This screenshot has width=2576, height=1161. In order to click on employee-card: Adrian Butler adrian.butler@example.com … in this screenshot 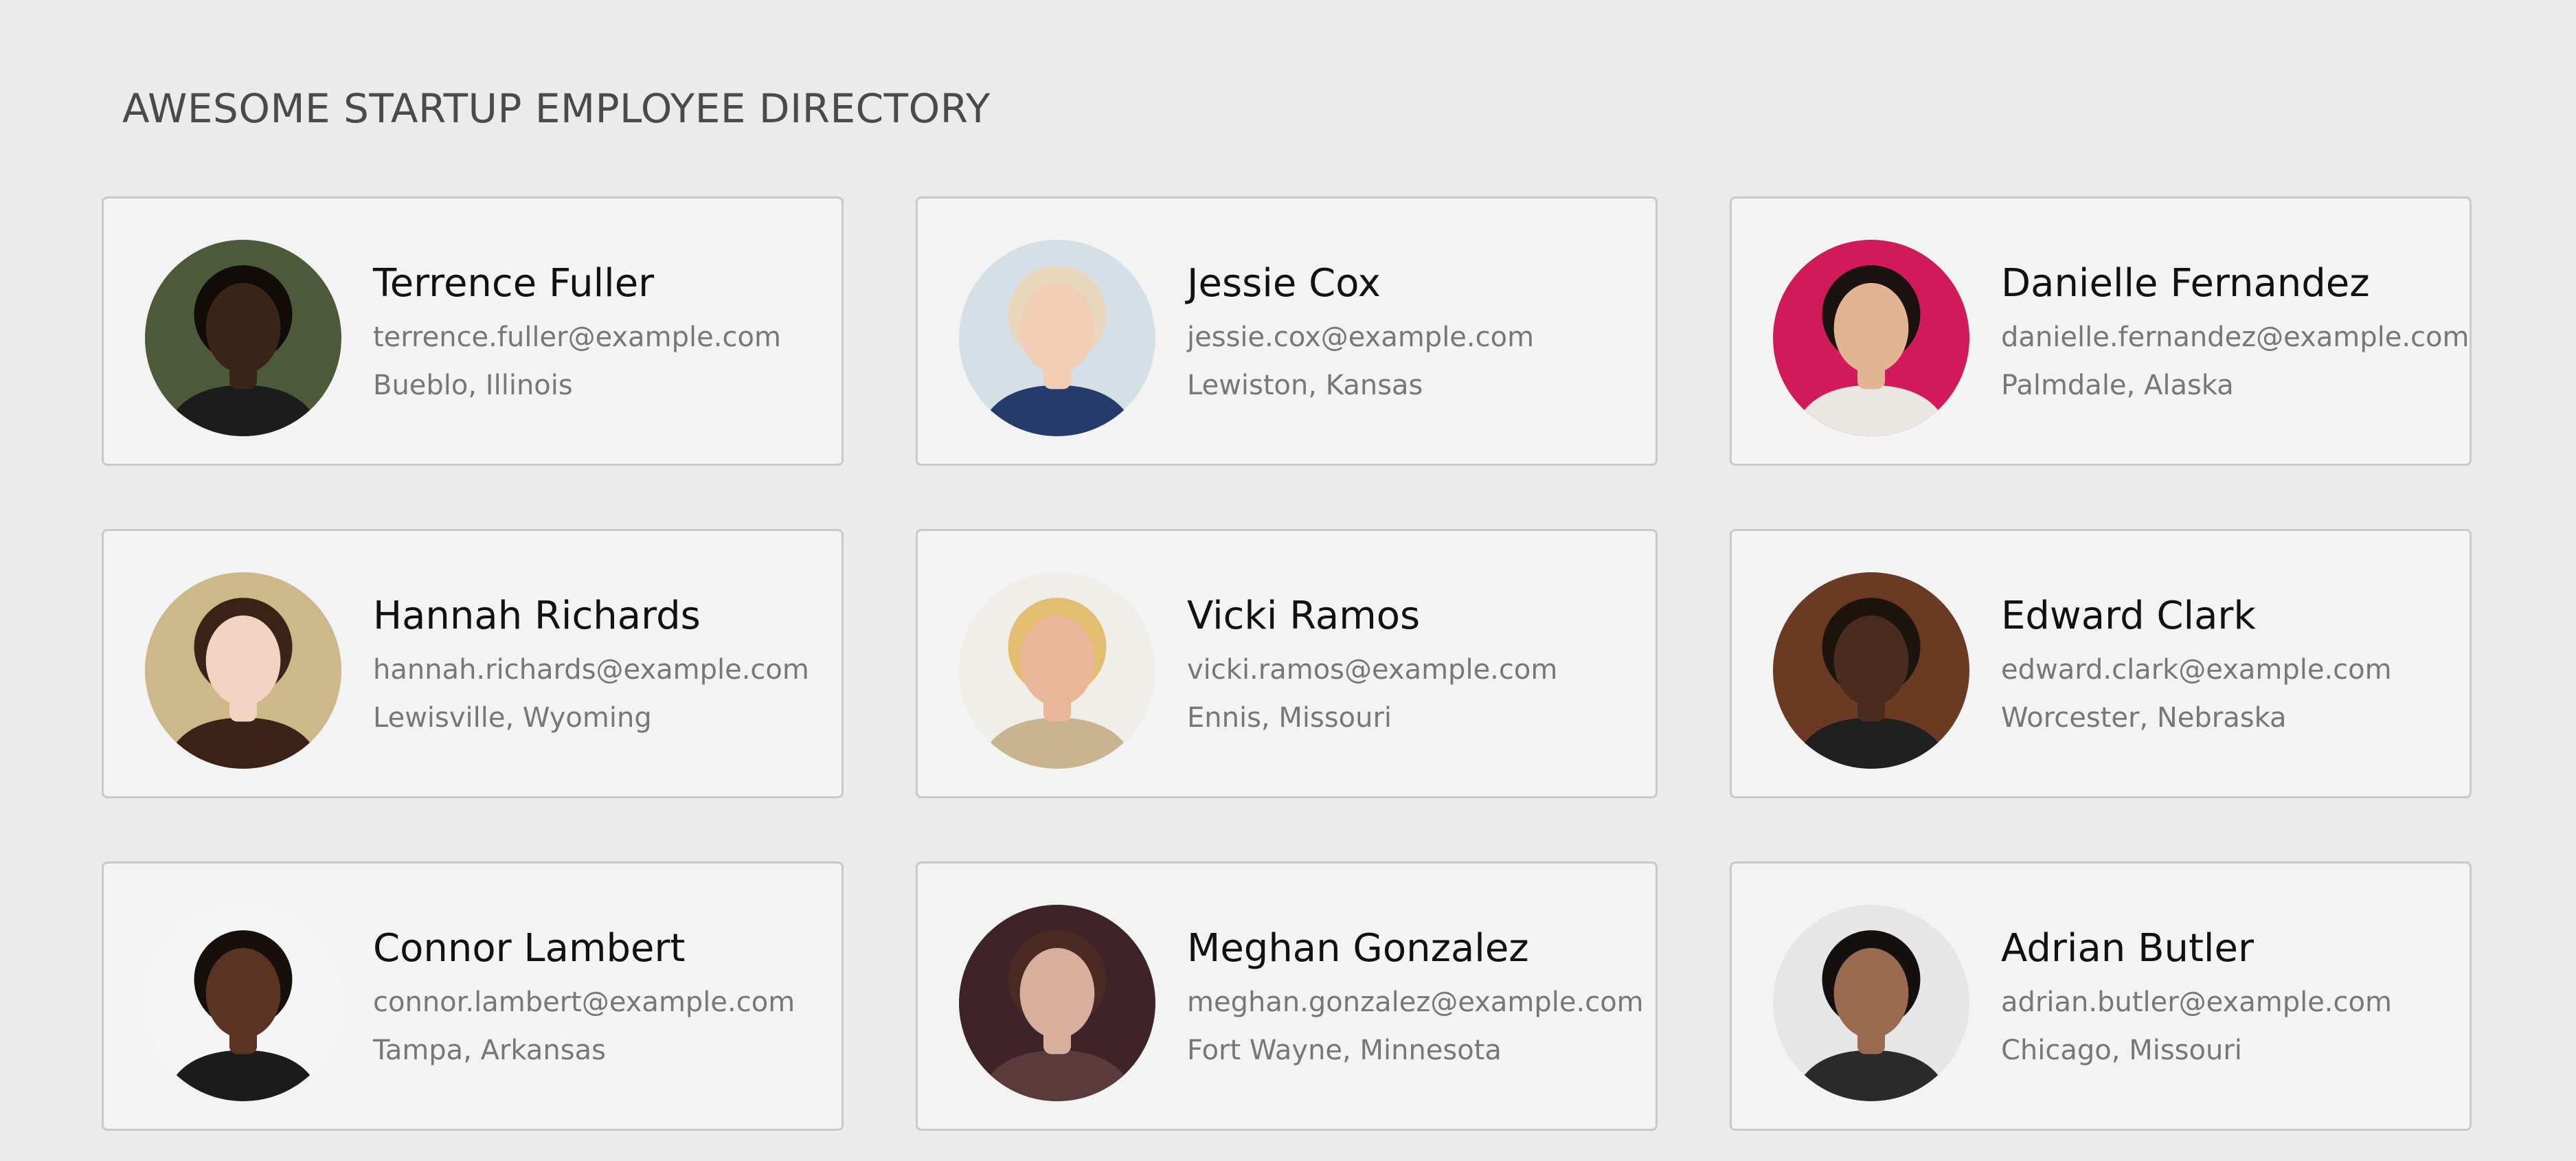, I will do `click(2101, 996)`.